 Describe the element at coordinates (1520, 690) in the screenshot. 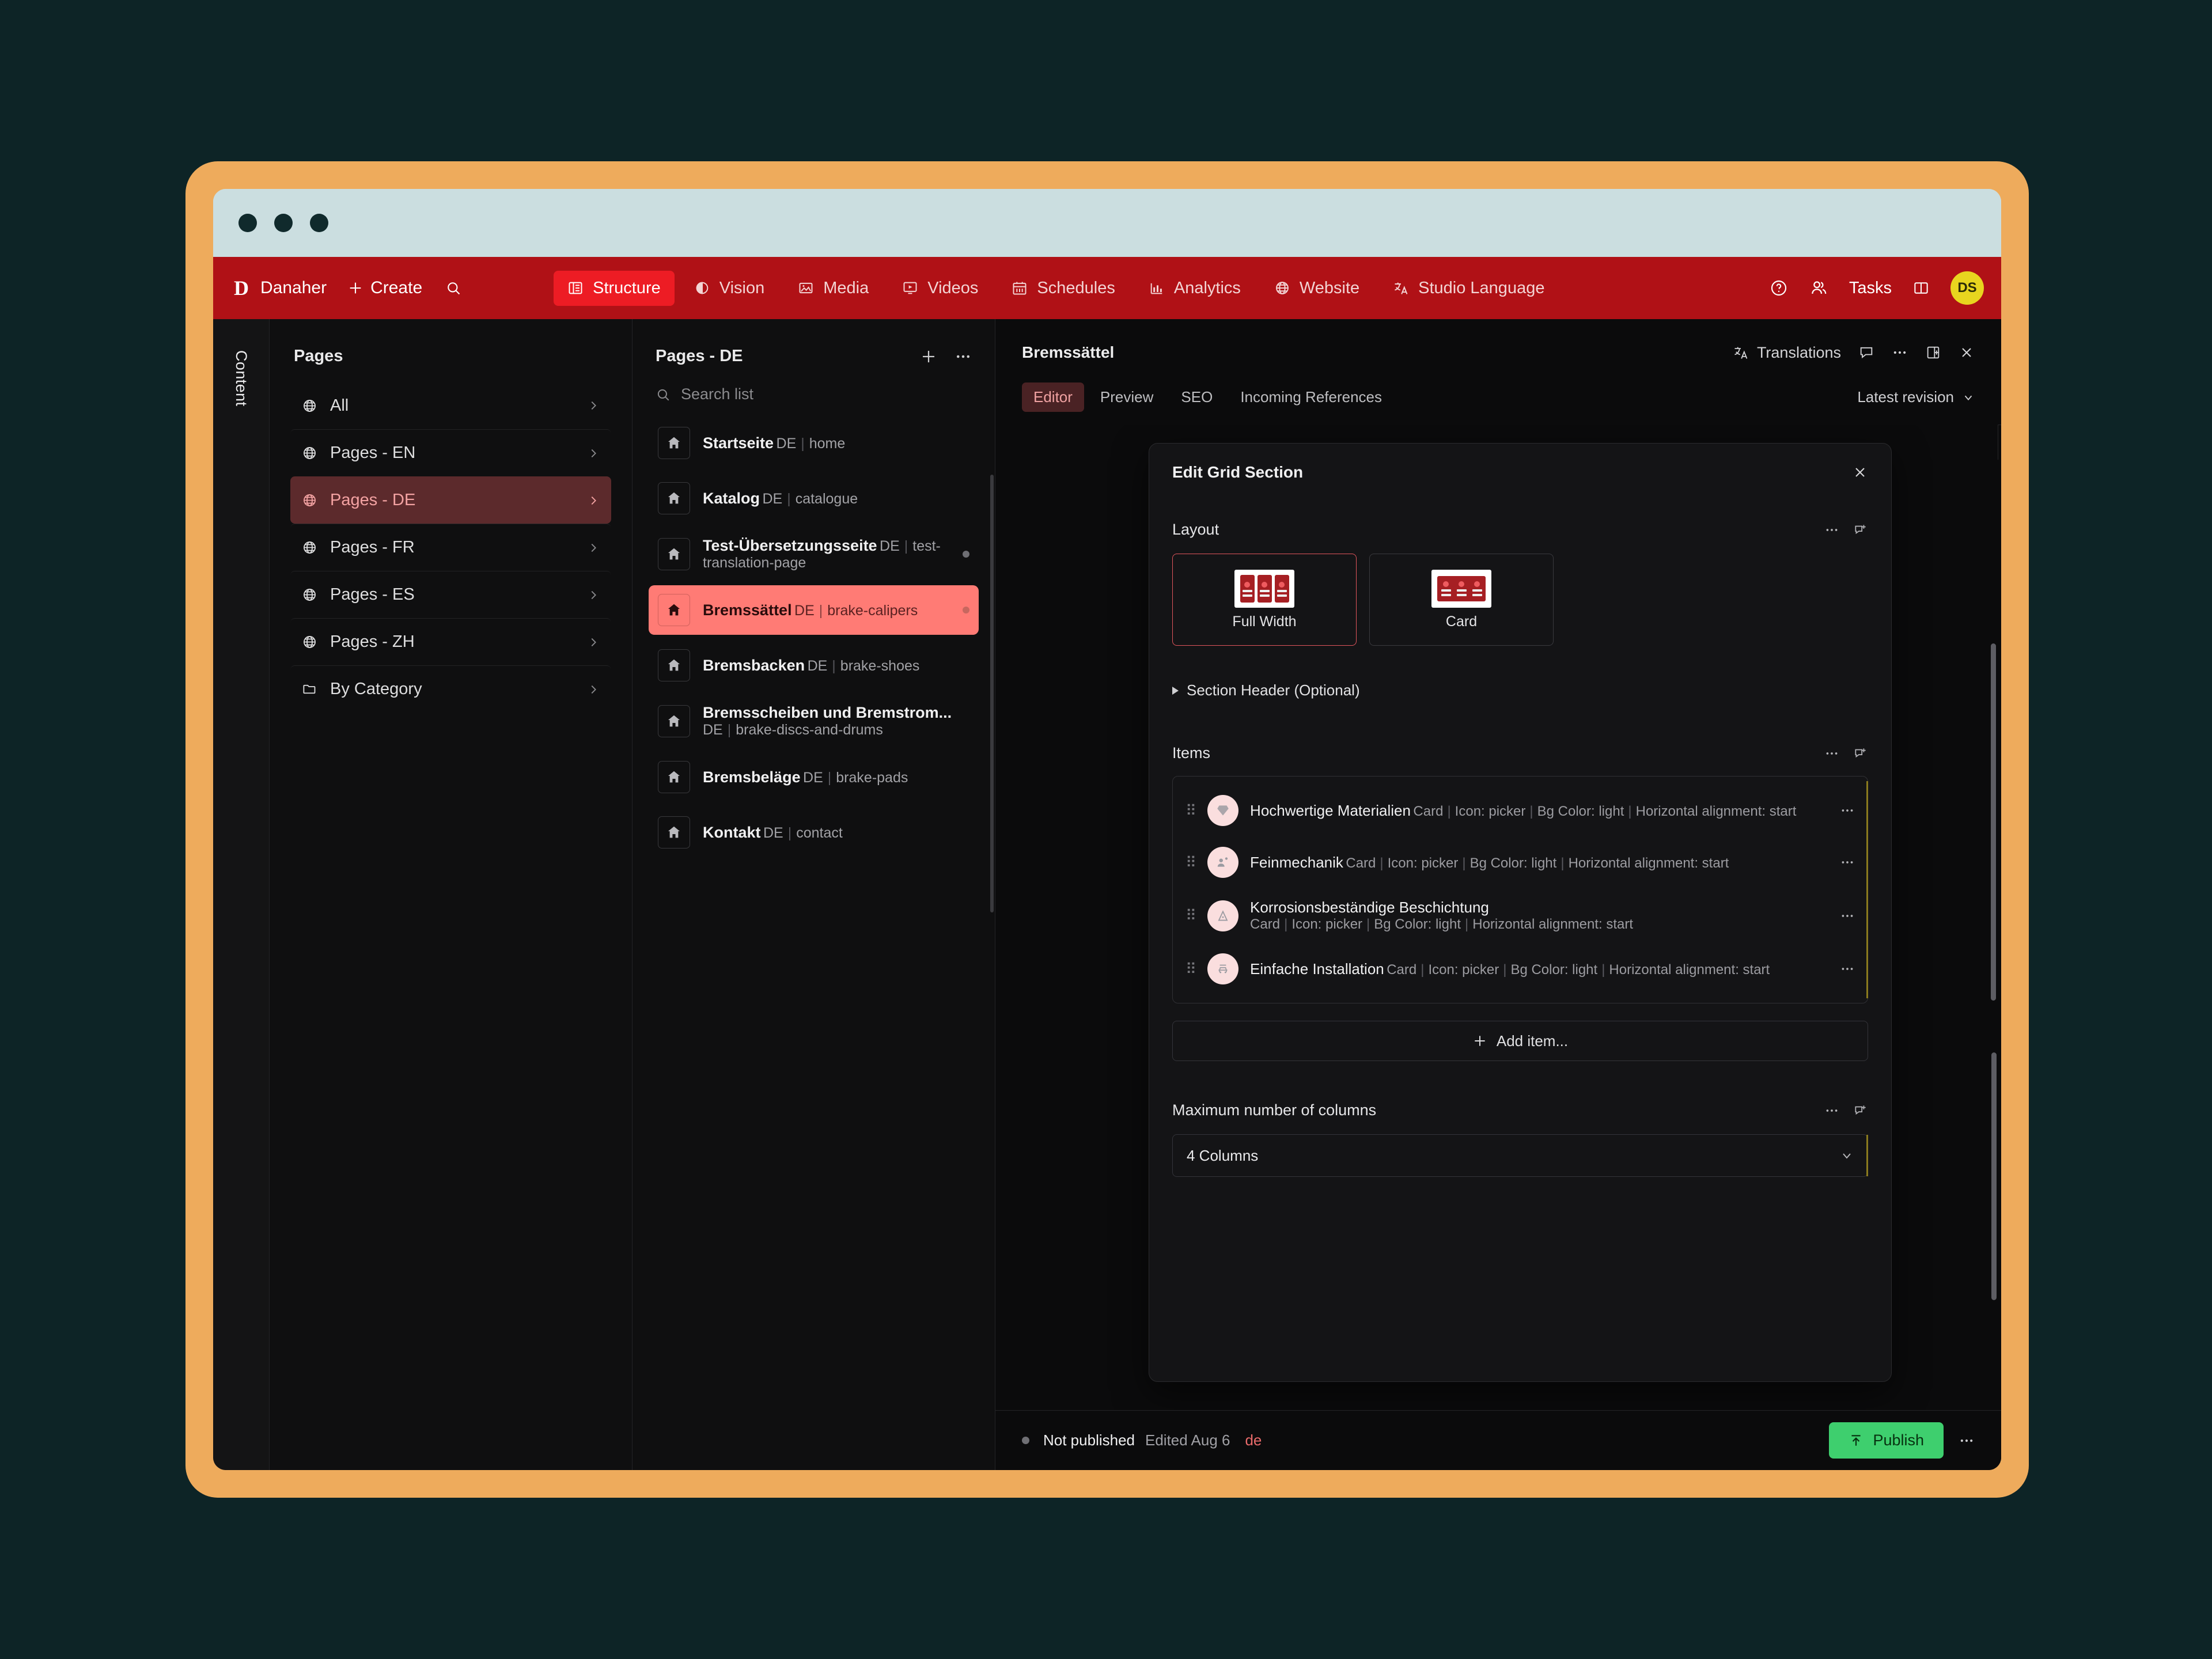

I see `section-header-field: Section Header (Optional)` at that location.